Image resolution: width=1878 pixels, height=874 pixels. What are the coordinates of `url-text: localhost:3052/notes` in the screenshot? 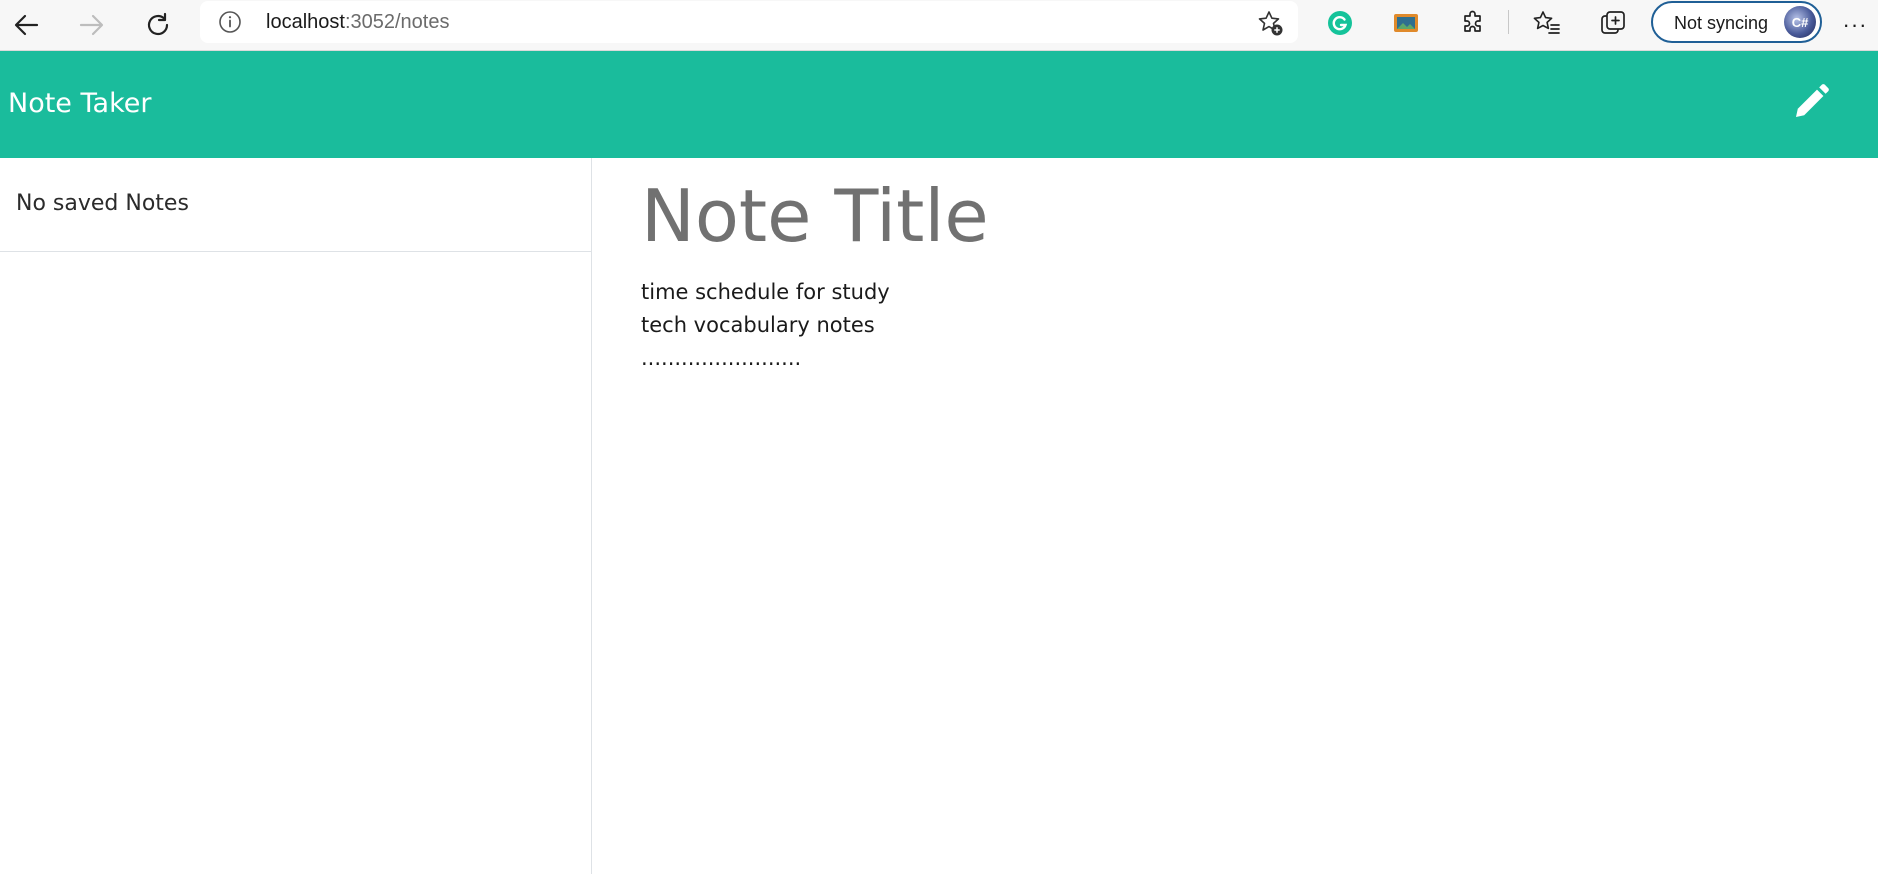 It's located at (357, 22).